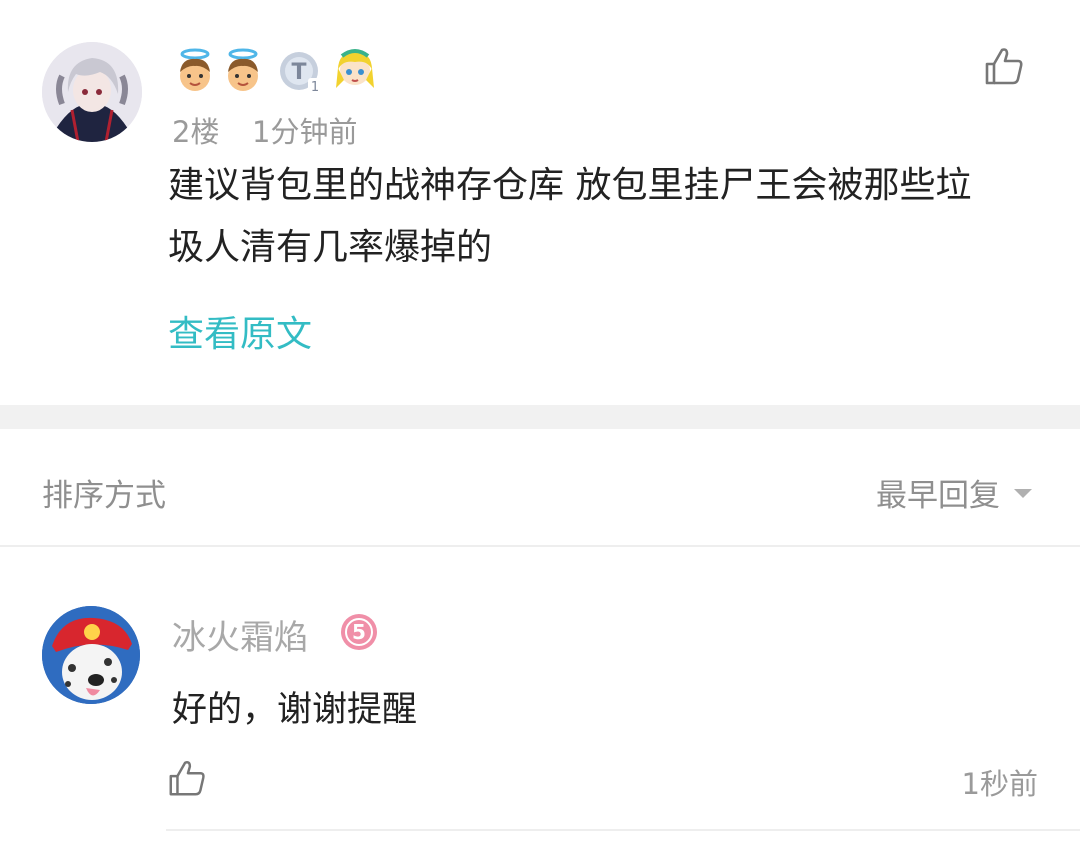 The image size is (1080, 841). Describe the element at coordinates (570, 185) in the screenshot. I see `comment-text-line1: 建议背包里的战神存仓库 放包里挂尸王会被那些垃` at that location.